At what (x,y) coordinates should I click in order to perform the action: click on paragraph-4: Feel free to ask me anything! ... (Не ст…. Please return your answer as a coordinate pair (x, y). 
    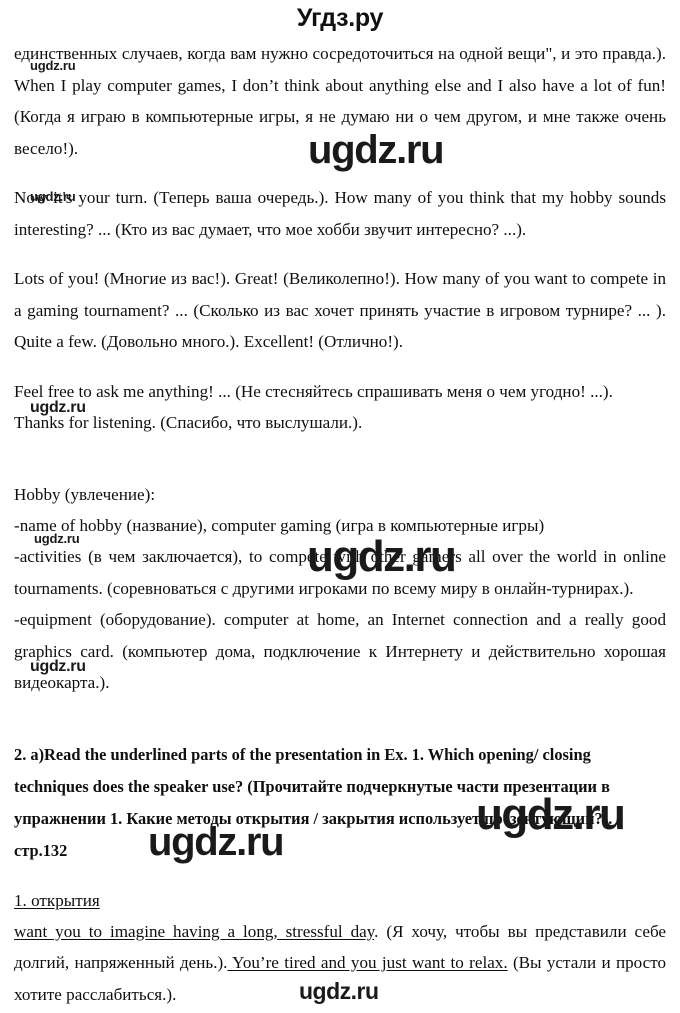
    Looking at the image, I should click on (313, 407).